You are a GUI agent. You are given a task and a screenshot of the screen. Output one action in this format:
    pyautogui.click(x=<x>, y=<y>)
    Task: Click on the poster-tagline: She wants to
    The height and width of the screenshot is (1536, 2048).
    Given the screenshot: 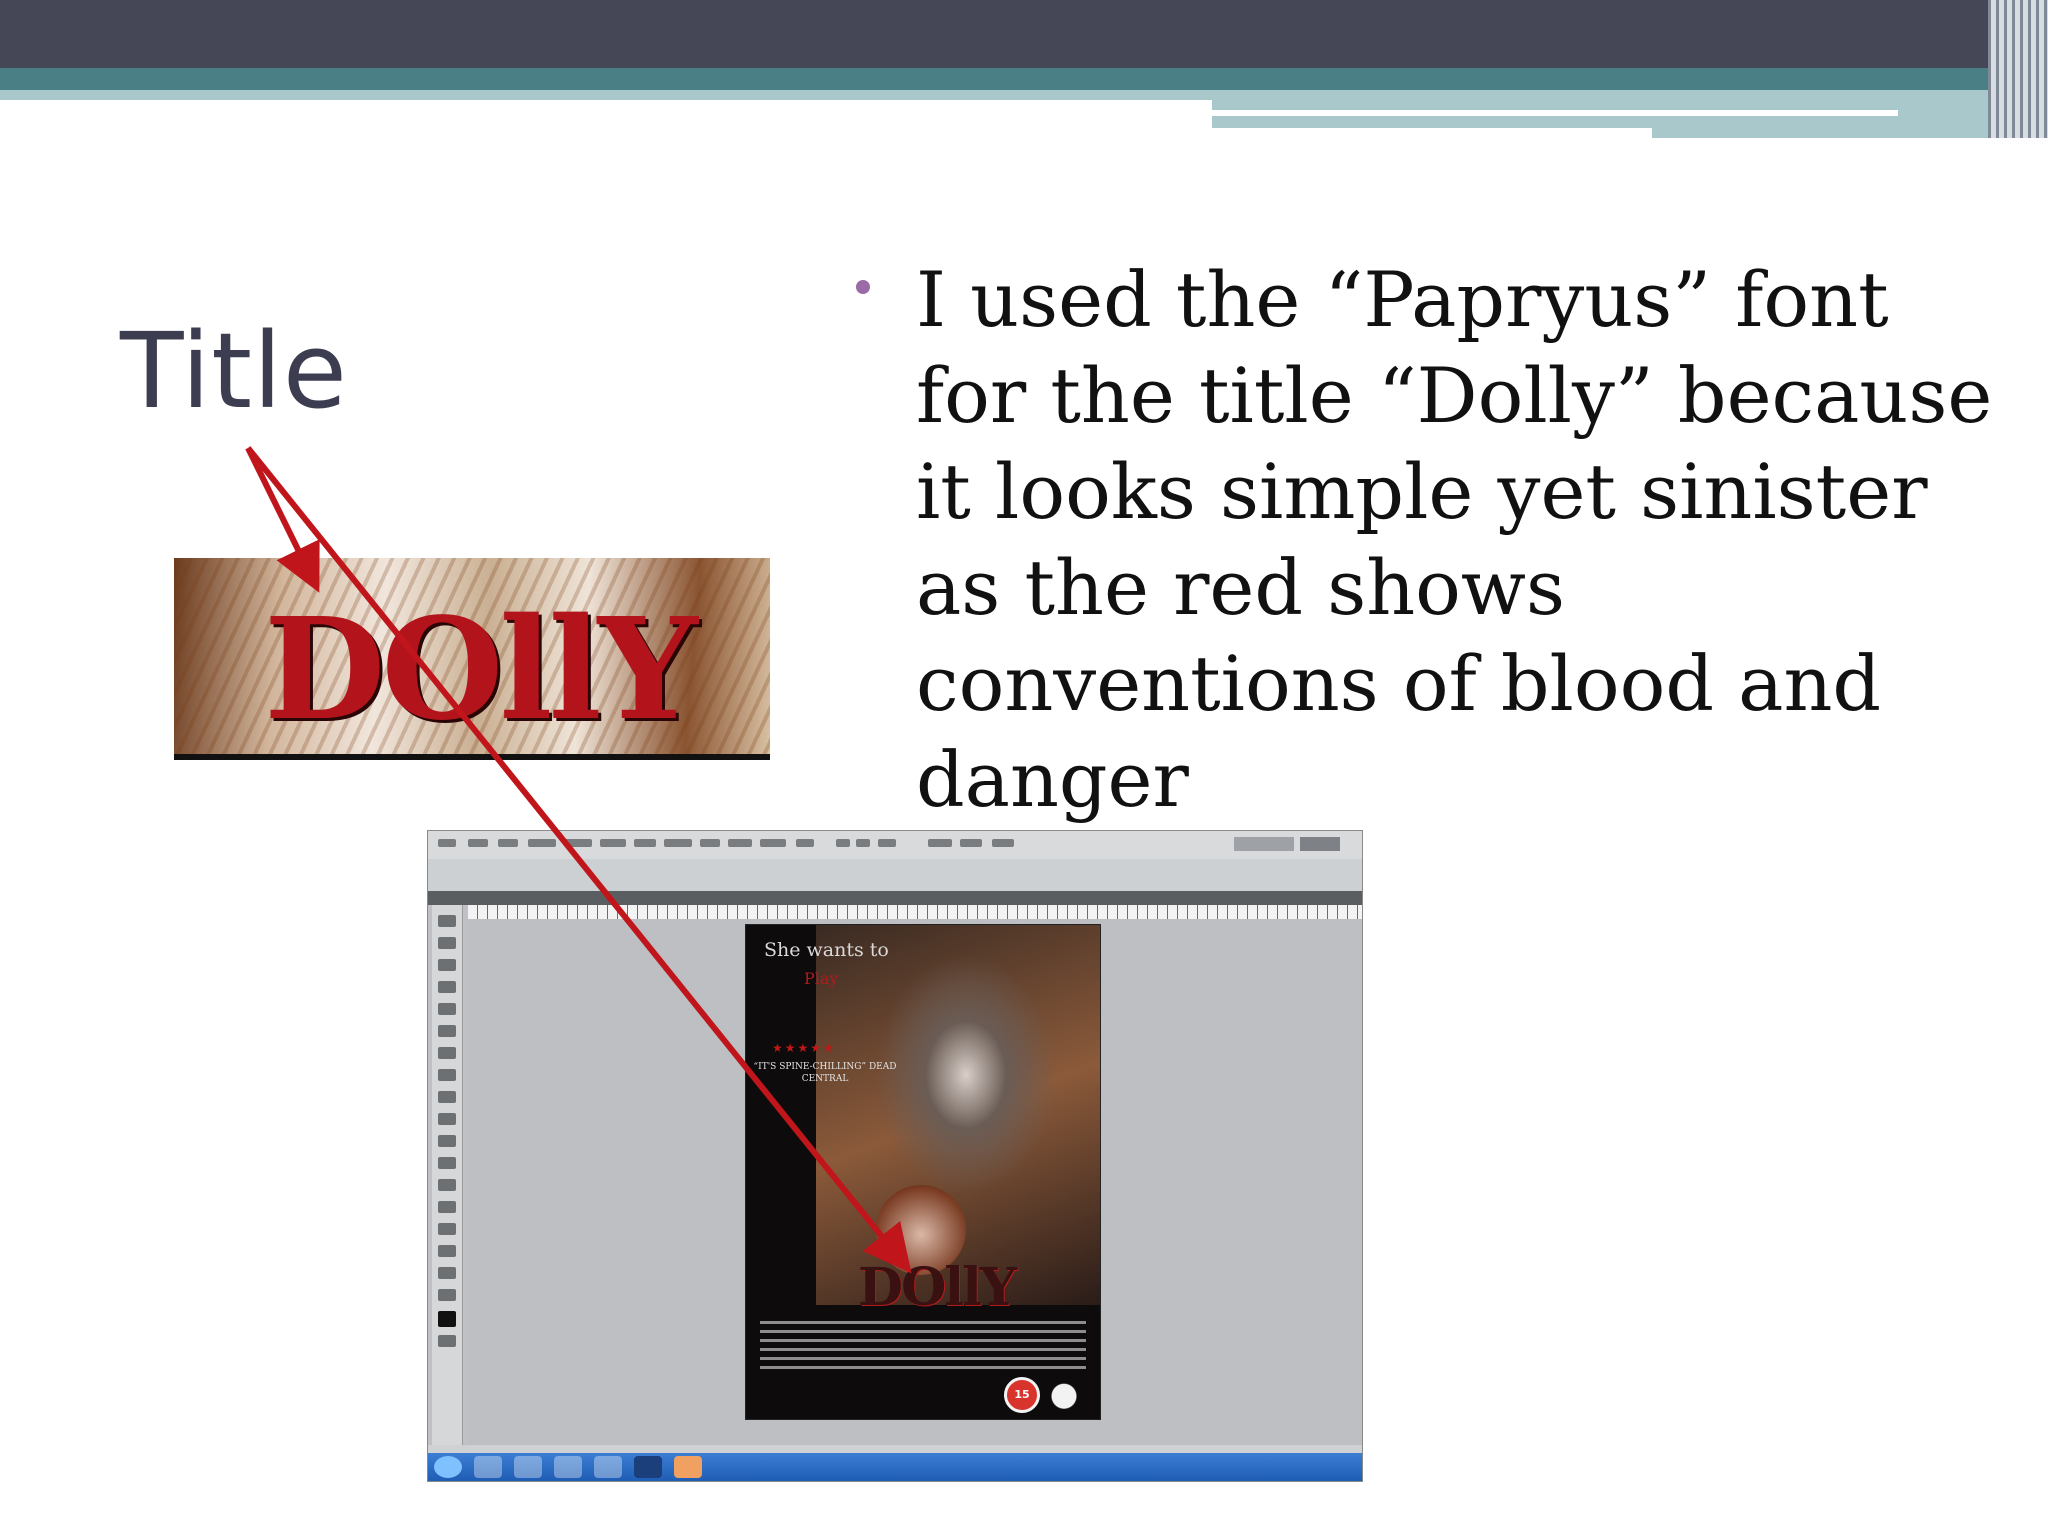 What is the action you would take?
    pyautogui.click(x=826, y=950)
    